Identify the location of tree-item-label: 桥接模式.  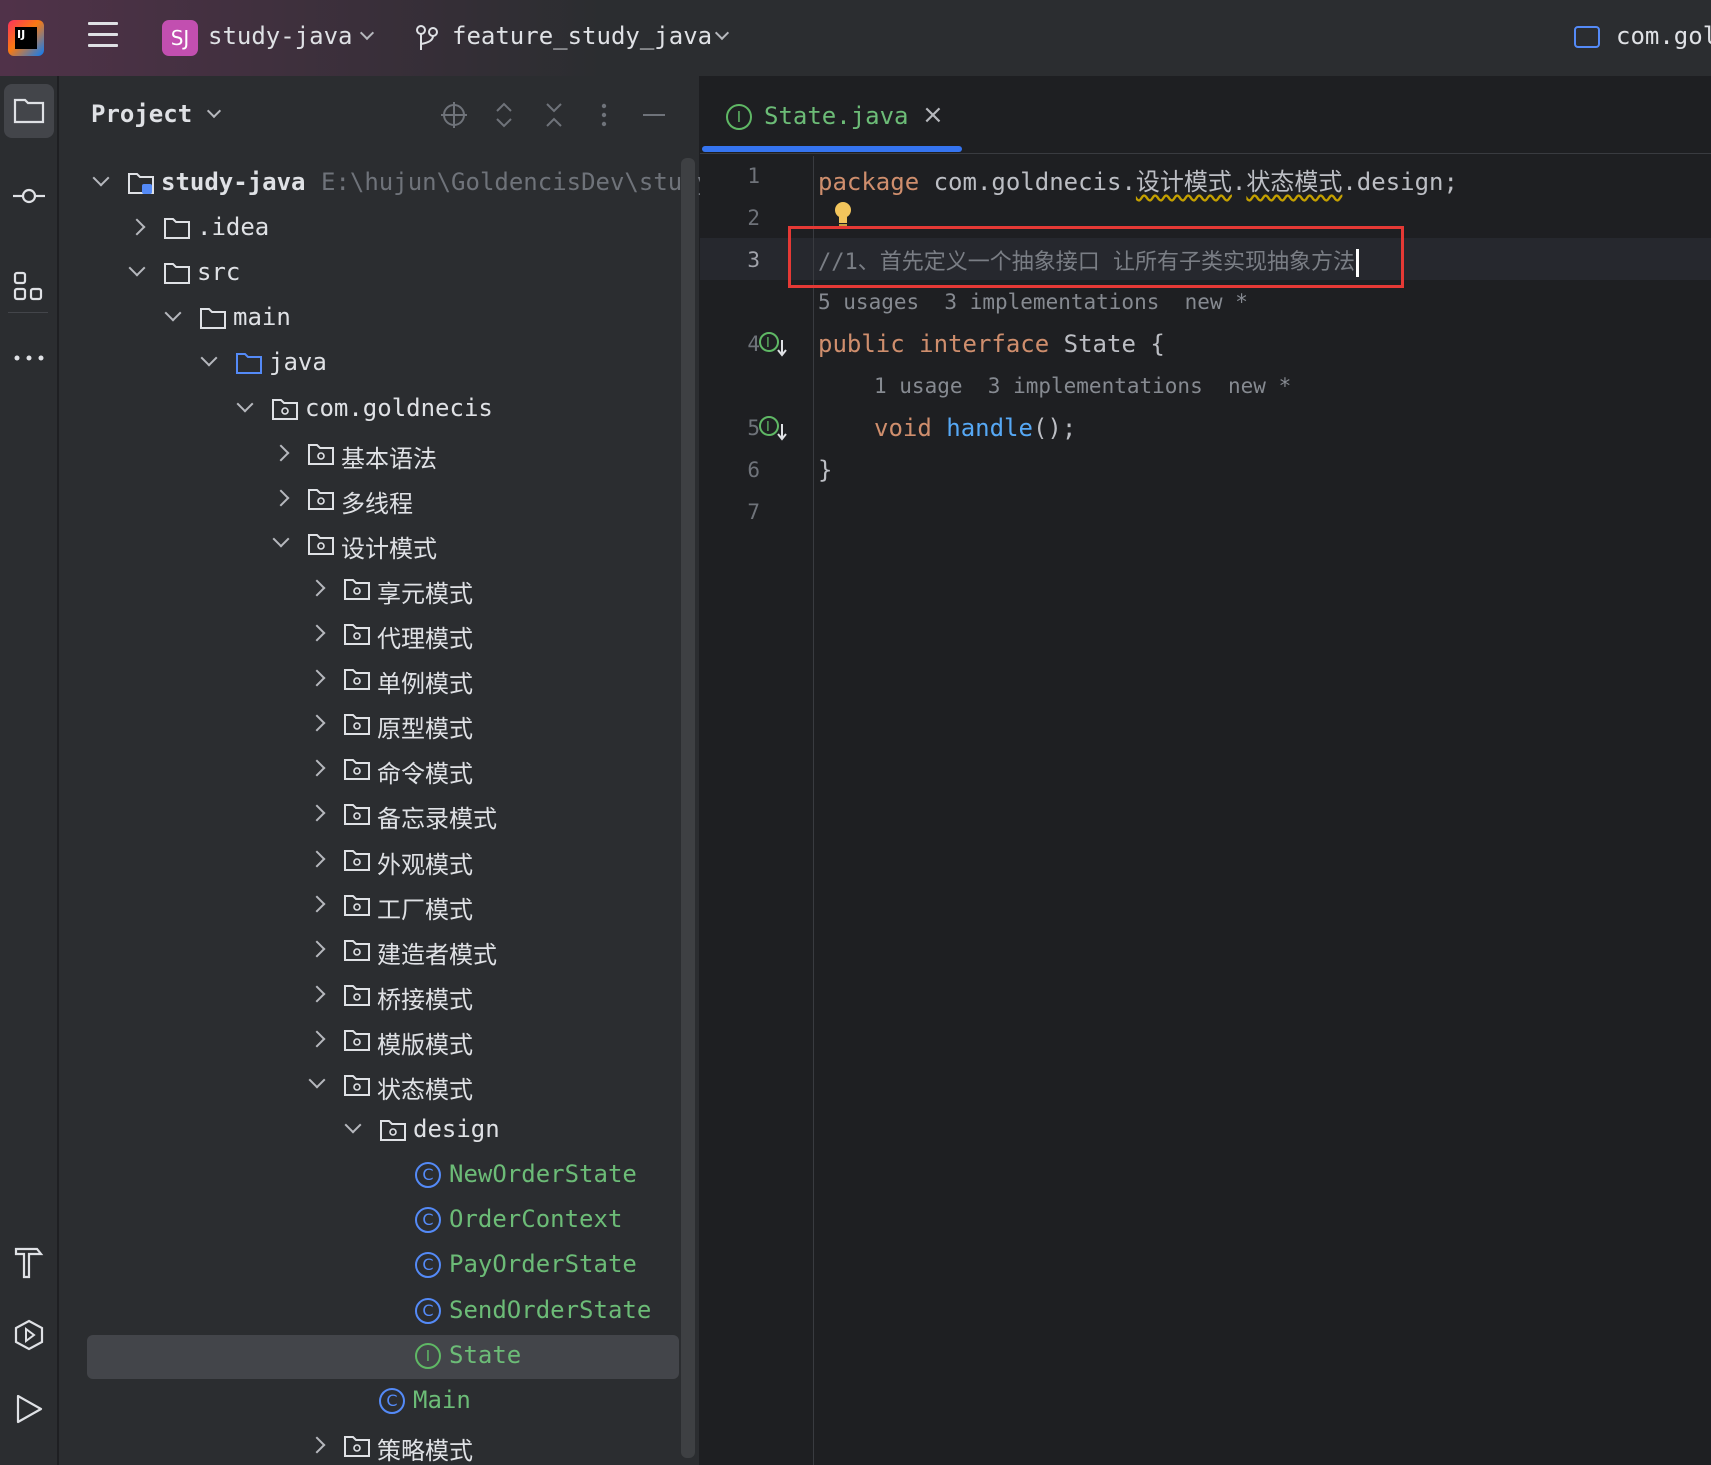
(425, 999).